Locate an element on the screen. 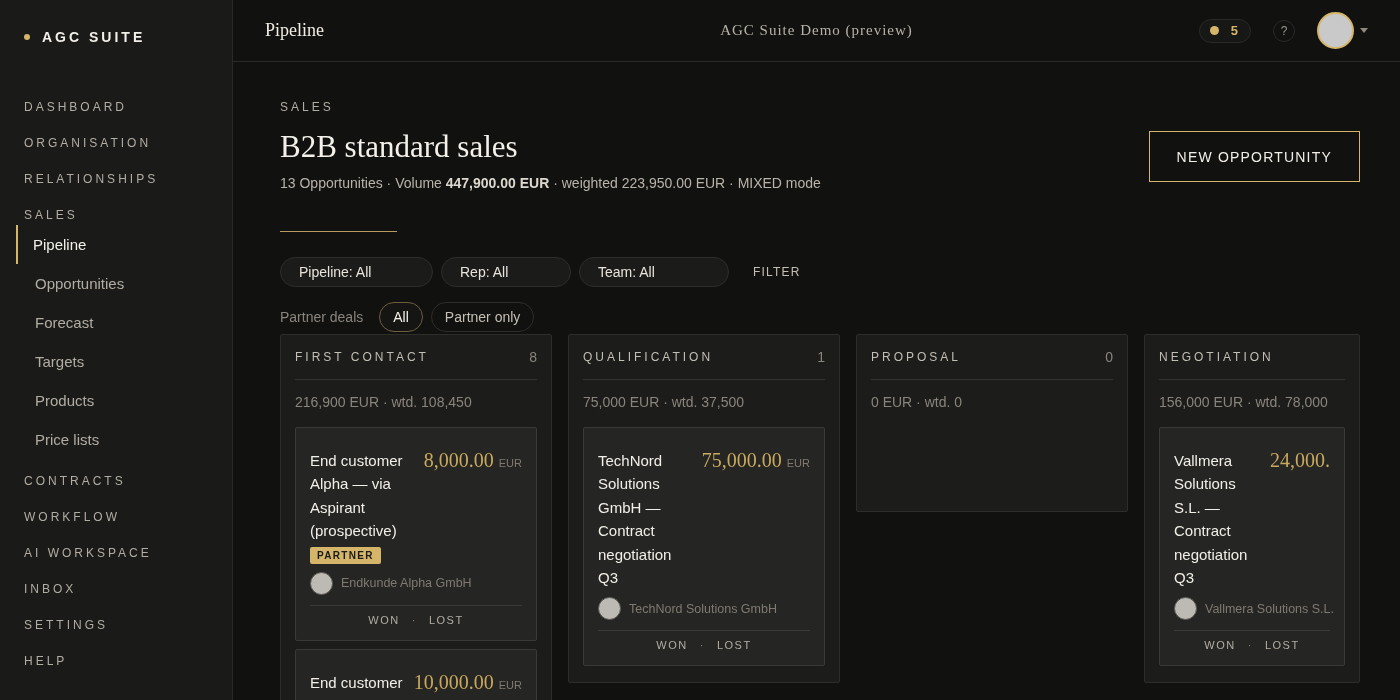 This screenshot has width=1400, height=700. column-title: QUALIFICATION is located at coordinates (648, 357).